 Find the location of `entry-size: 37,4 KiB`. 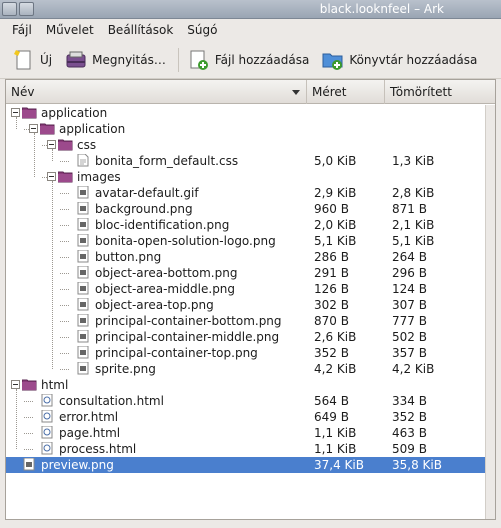

entry-size: 37,4 KiB is located at coordinates (339, 465).